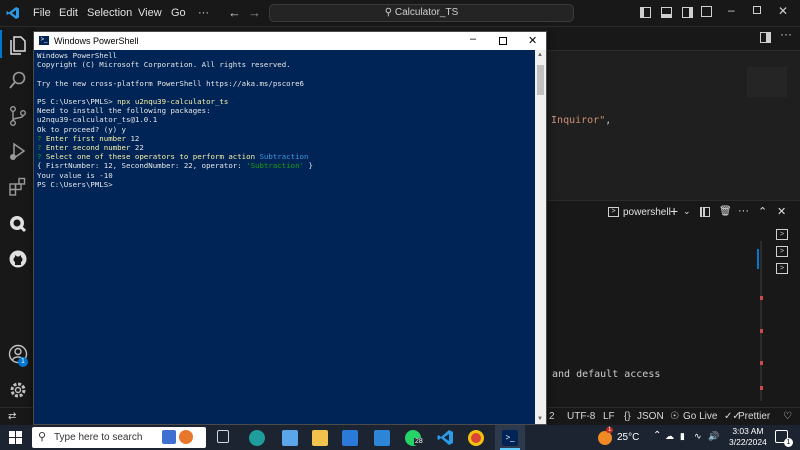 This screenshot has width=800, height=450. What do you see at coordinates (731, 10) in the screenshot?
I see `minimize-icon: –` at bounding box center [731, 10].